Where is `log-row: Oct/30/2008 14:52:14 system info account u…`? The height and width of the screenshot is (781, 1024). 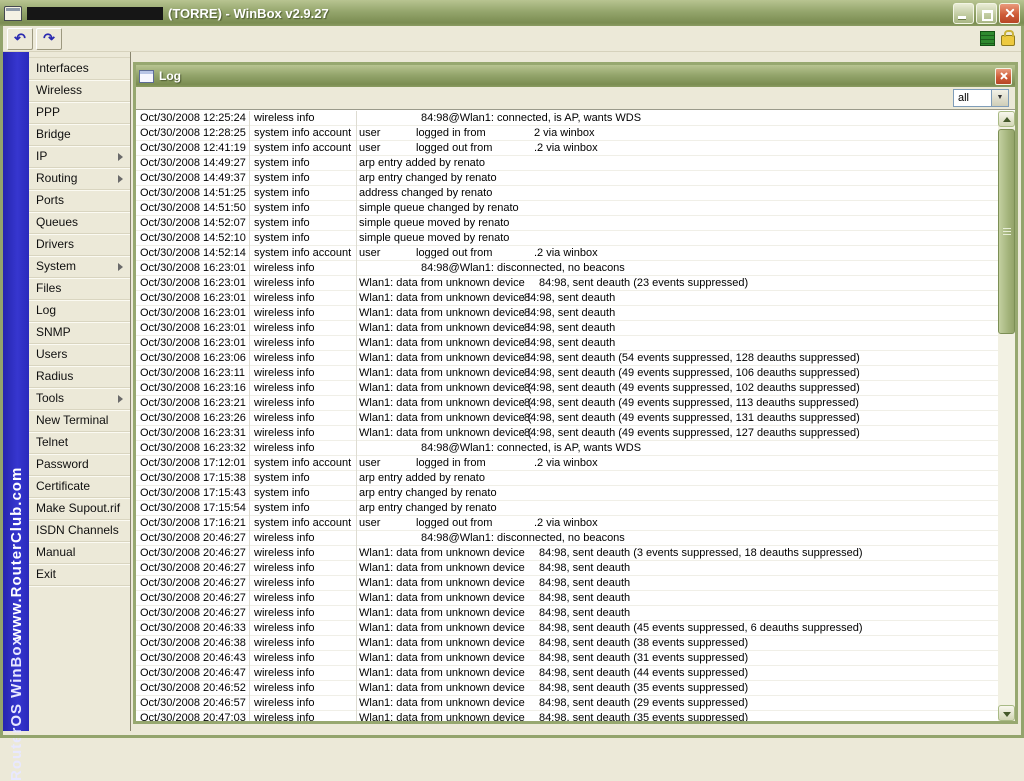 log-row: Oct/30/2008 14:52:14 system info account u… is located at coordinates (567, 253).